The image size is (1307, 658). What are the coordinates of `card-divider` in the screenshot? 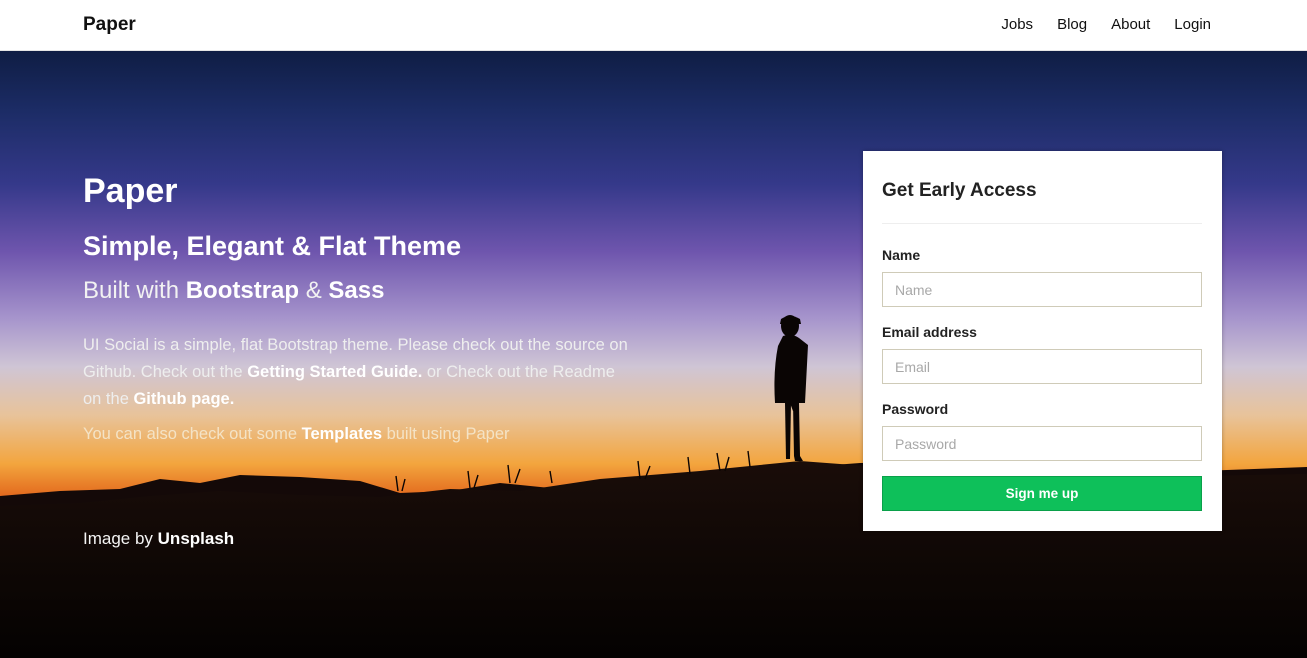 It's located at (1042, 223).